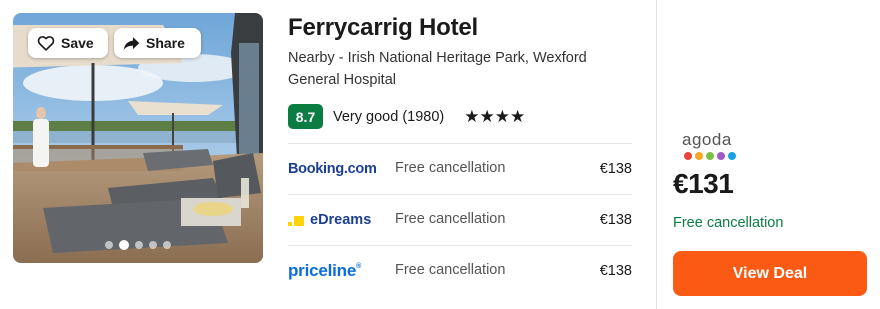  What do you see at coordinates (332, 169) in the screenshot?
I see `booking-logo: Booking.com` at bounding box center [332, 169].